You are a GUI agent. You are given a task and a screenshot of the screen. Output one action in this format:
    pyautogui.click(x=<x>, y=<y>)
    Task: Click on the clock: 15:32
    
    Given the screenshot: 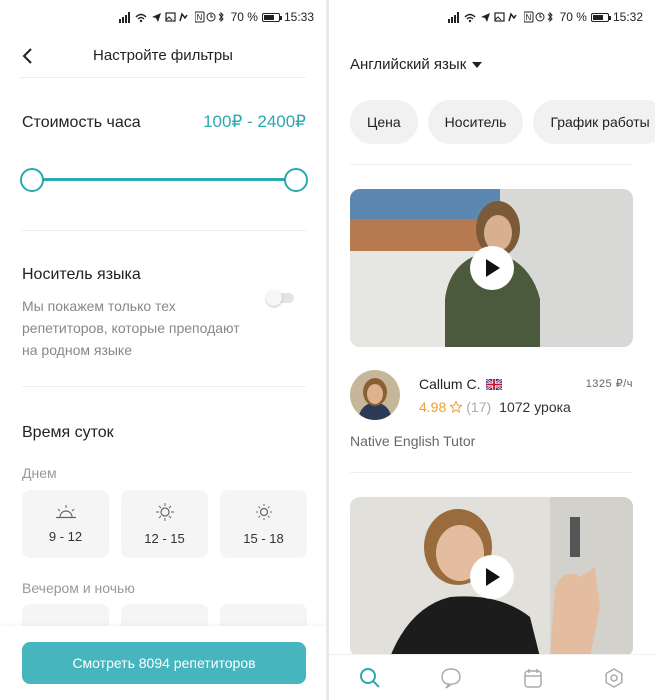 What is the action you would take?
    pyautogui.click(x=627, y=17)
    